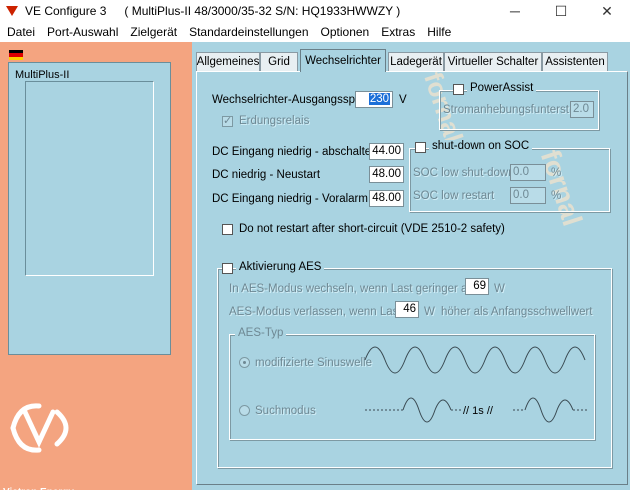  Describe the element at coordinates (39, 428) in the screenshot. I see `victron-logo-icon` at that location.